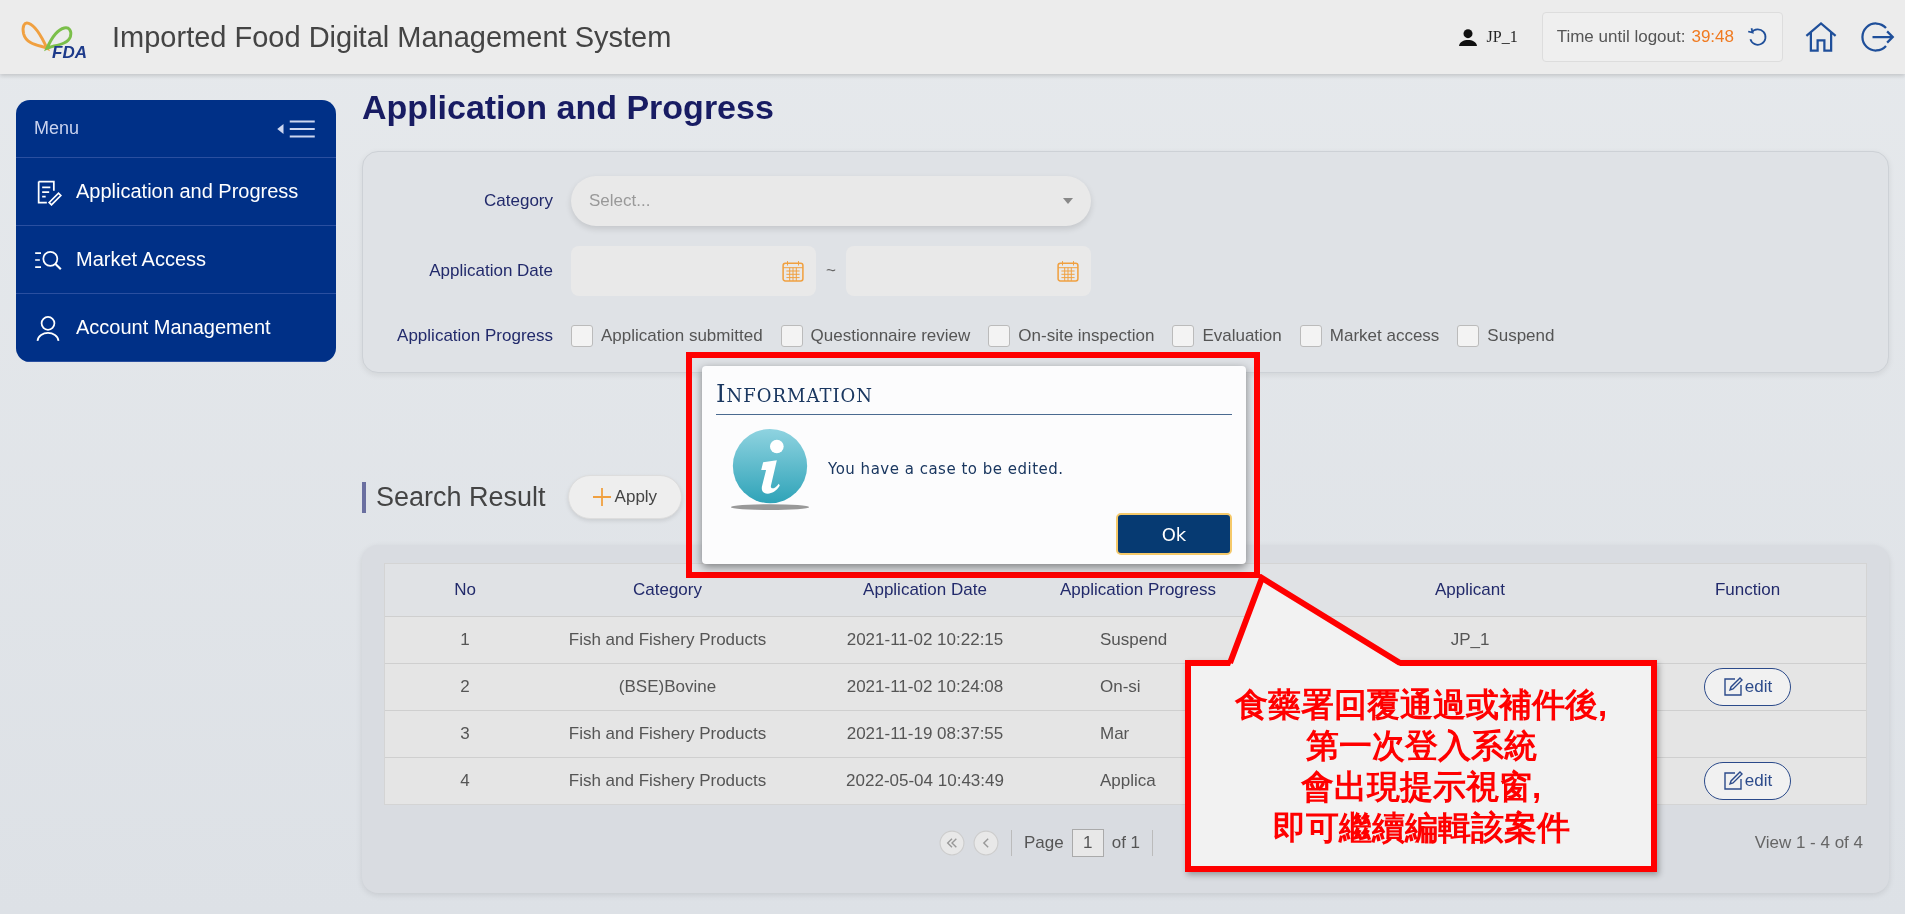 The width and height of the screenshot is (1905, 914). Describe the element at coordinates (1174, 534) in the screenshot. I see `ok-button: Ok` at that location.